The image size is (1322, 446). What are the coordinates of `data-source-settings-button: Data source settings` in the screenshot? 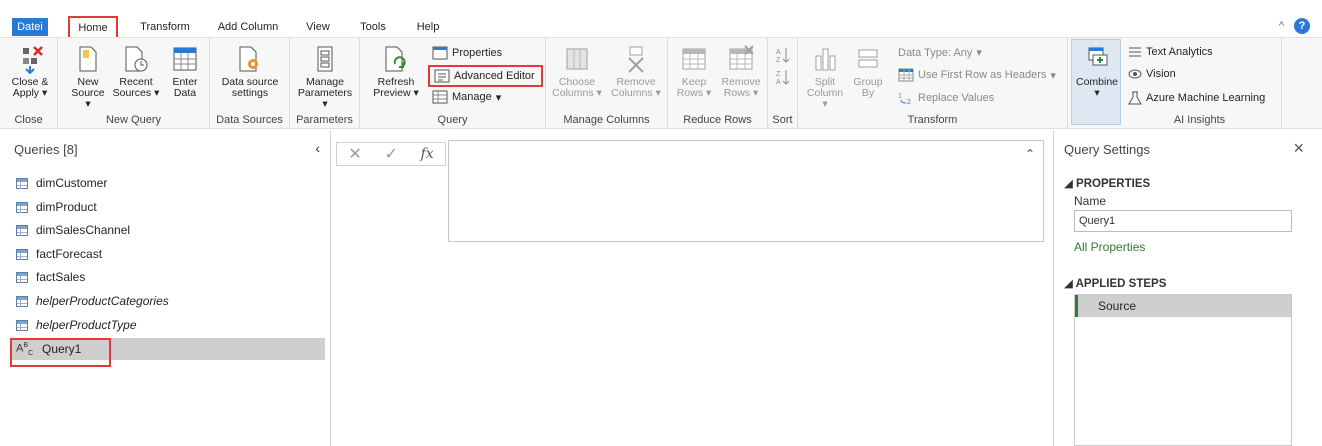 It's located at (250, 71).